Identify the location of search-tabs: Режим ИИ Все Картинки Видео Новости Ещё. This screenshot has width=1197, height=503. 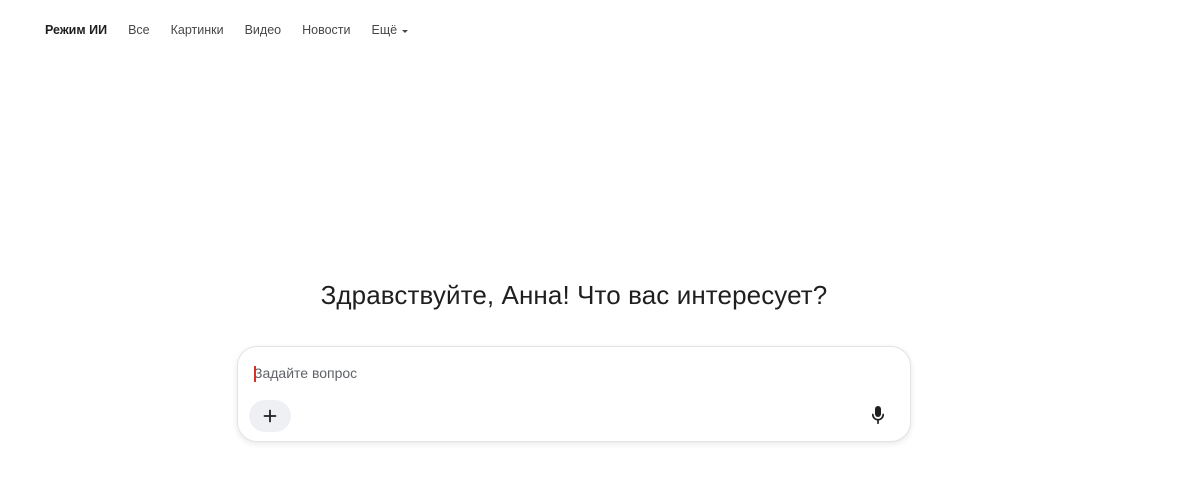
(237, 30).